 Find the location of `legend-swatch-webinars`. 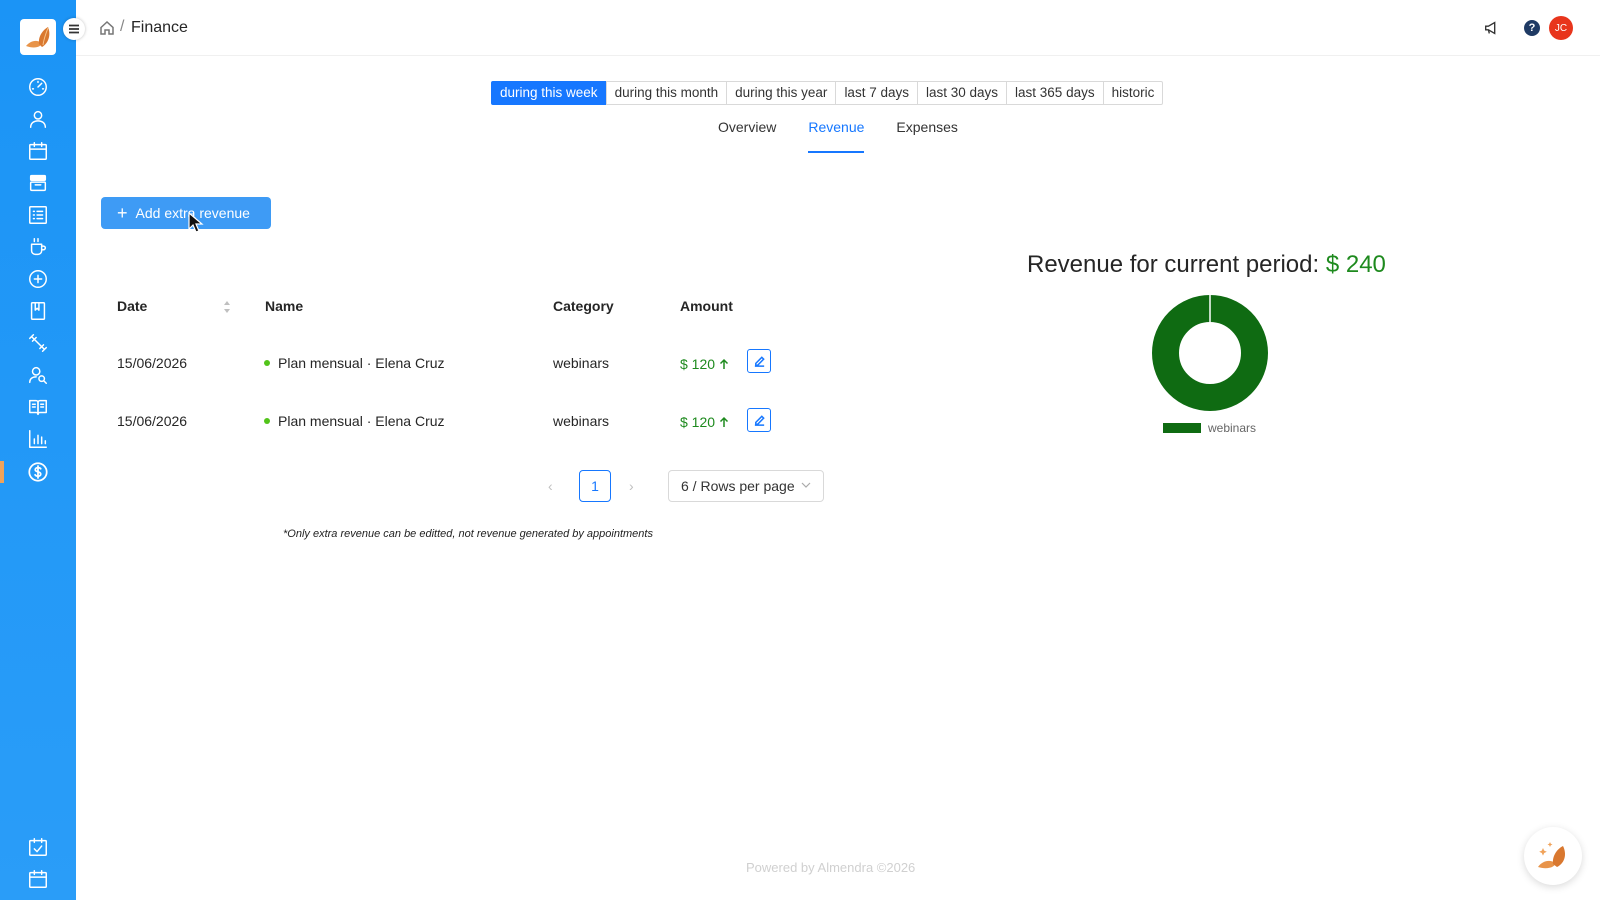

legend-swatch-webinars is located at coordinates (1182, 428).